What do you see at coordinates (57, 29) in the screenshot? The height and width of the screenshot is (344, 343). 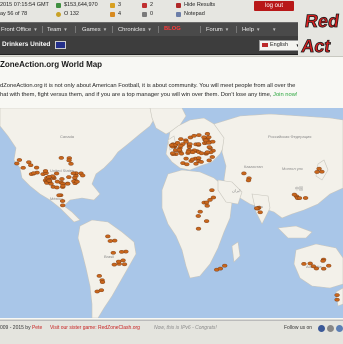 I see `nav-team: Team ▼` at bounding box center [57, 29].